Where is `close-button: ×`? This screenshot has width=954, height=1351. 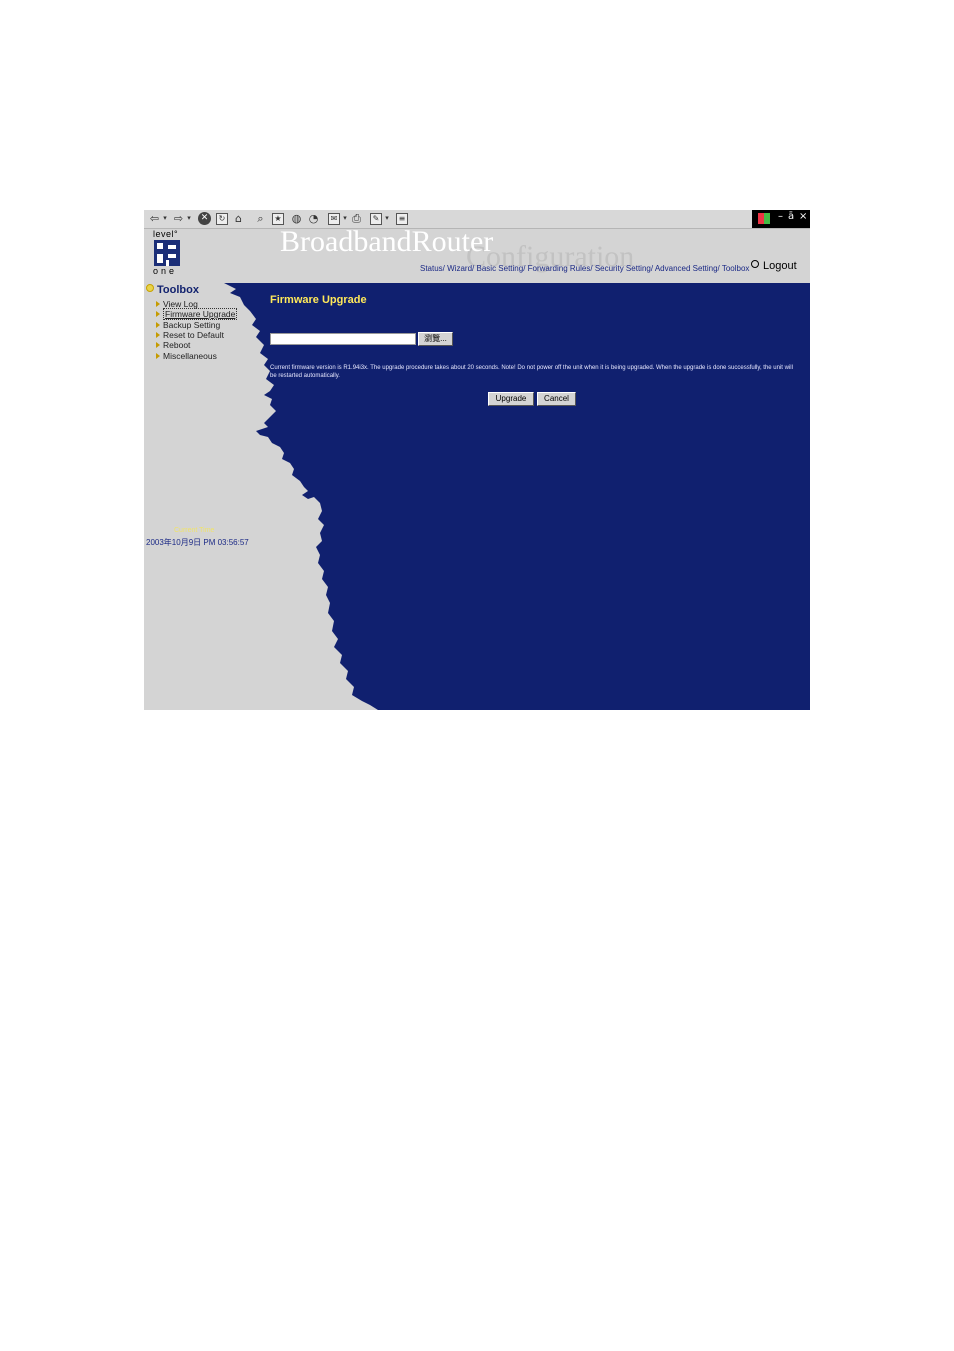
close-button: × is located at coordinates (803, 216).